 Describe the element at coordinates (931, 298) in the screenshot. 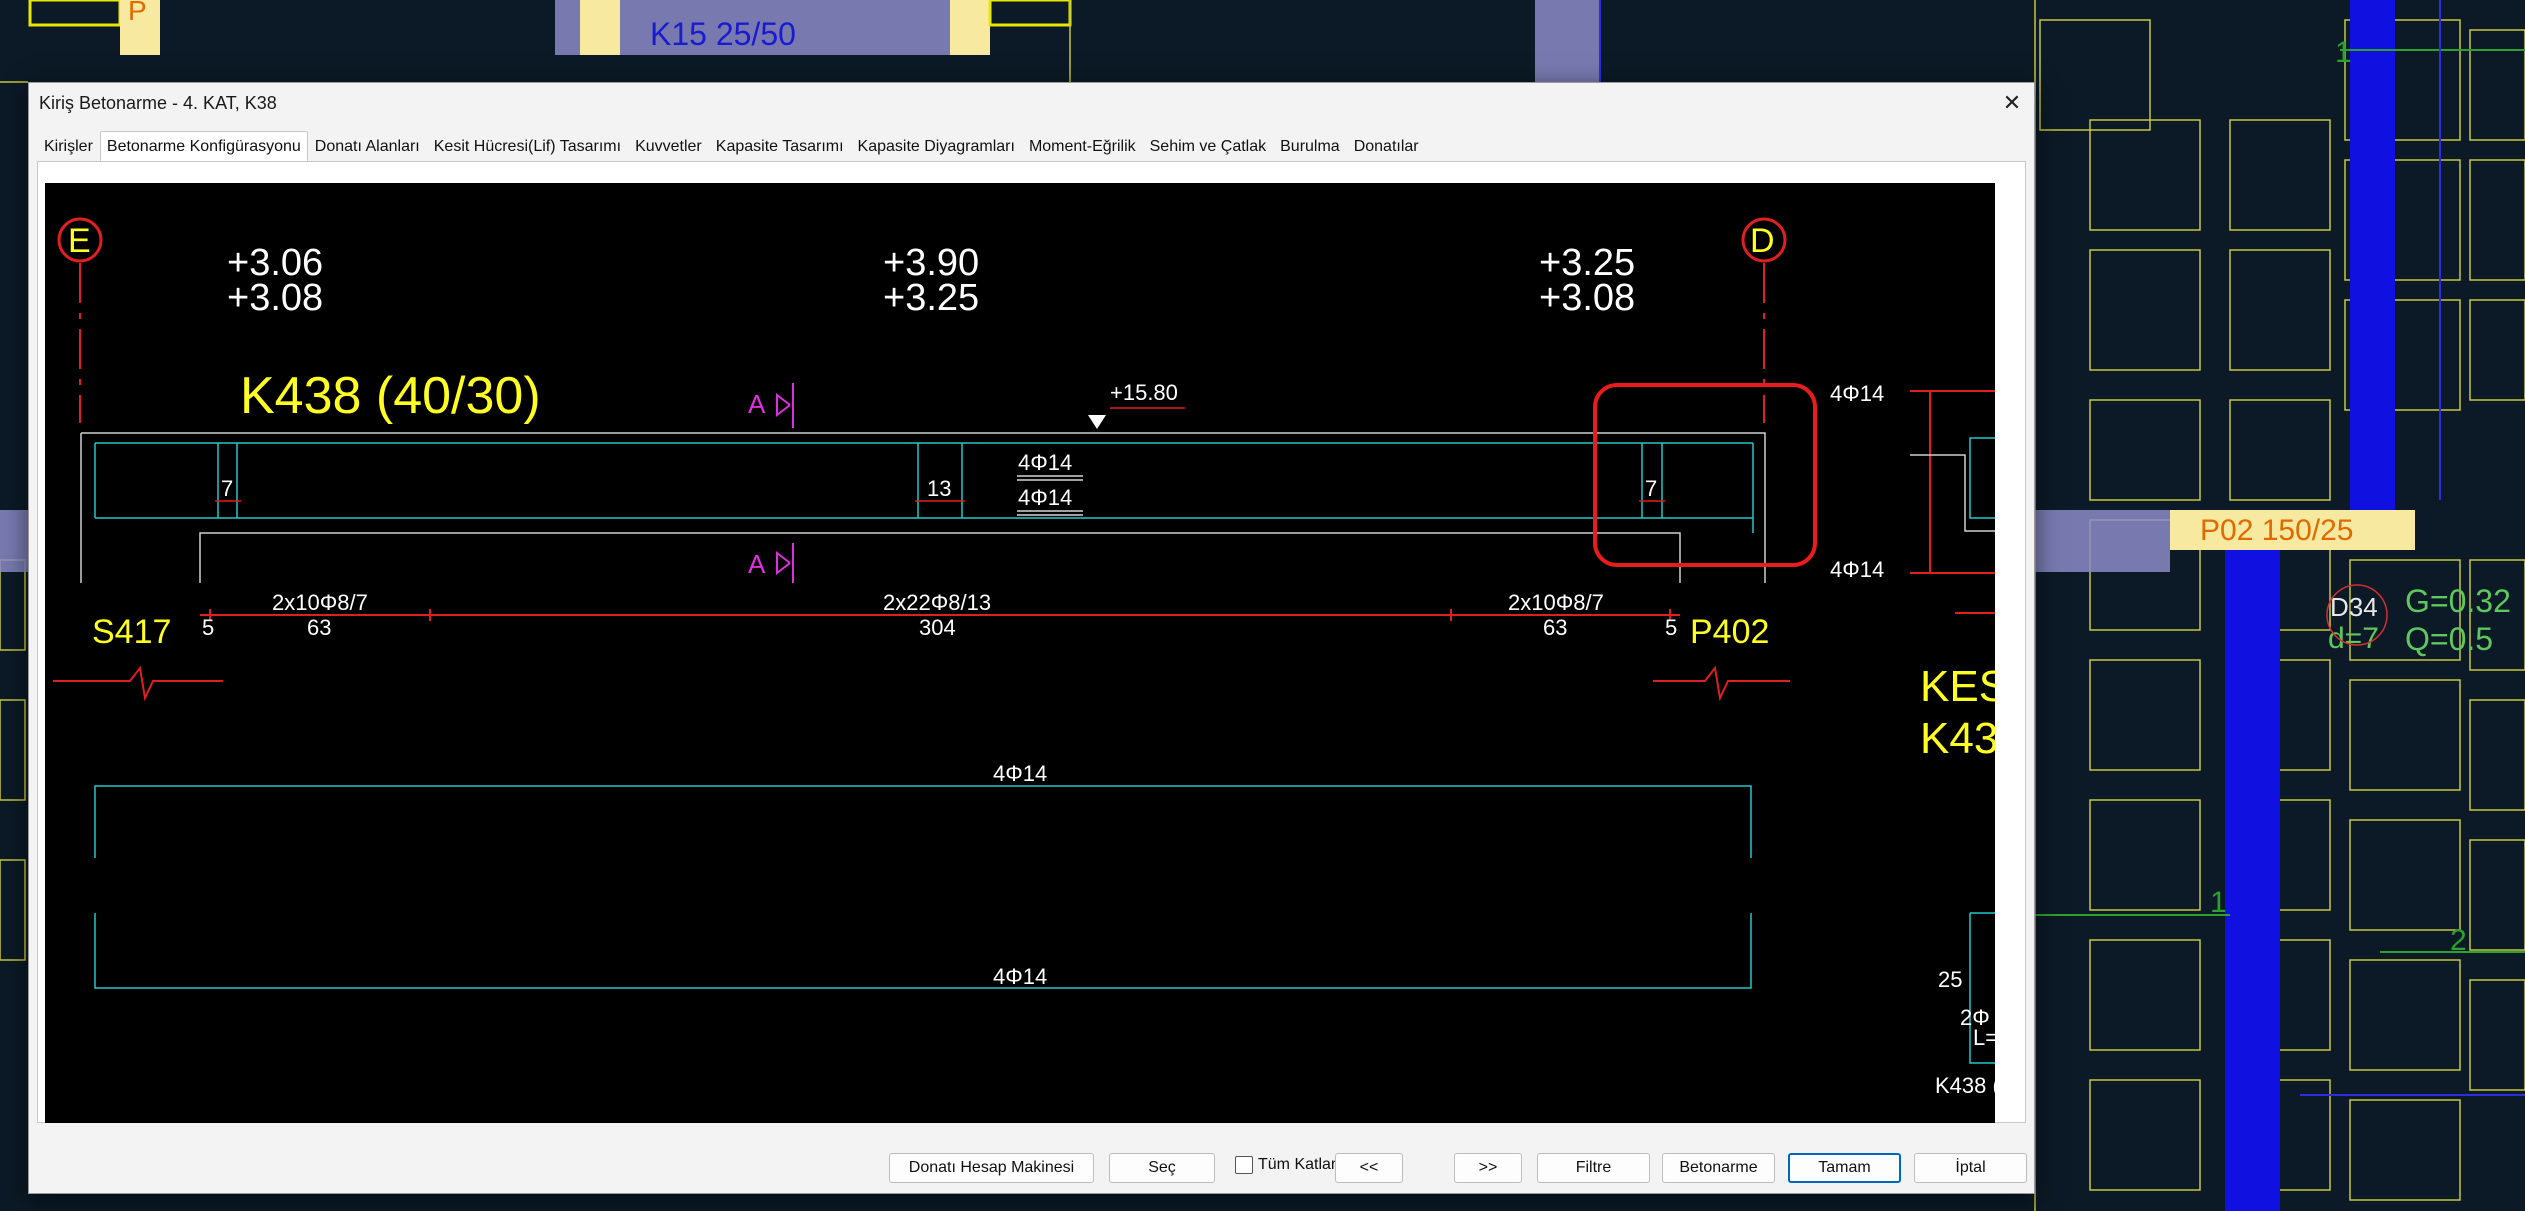

I see `elevation-mid-2: +3.25` at that location.